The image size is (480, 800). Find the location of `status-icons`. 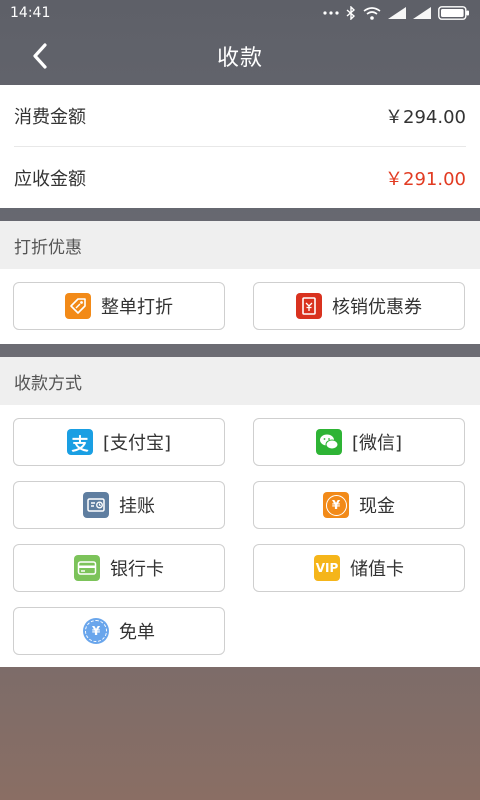

status-icons is located at coordinates (396, 13).